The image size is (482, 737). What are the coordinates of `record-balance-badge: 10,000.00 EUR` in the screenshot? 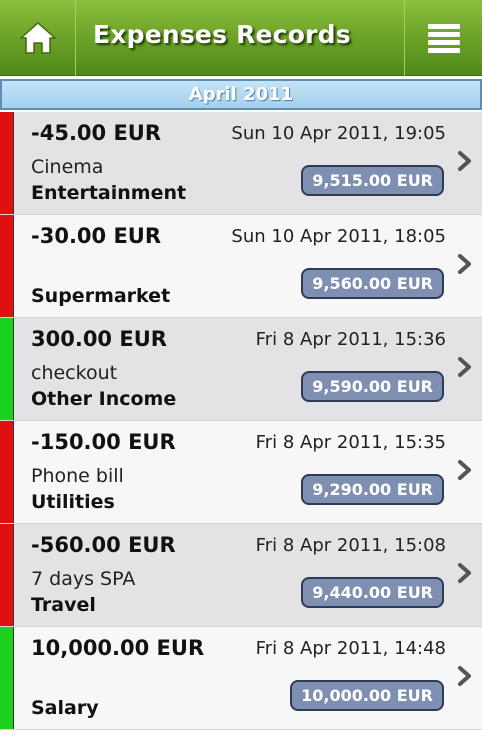 It's located at (367, 695).